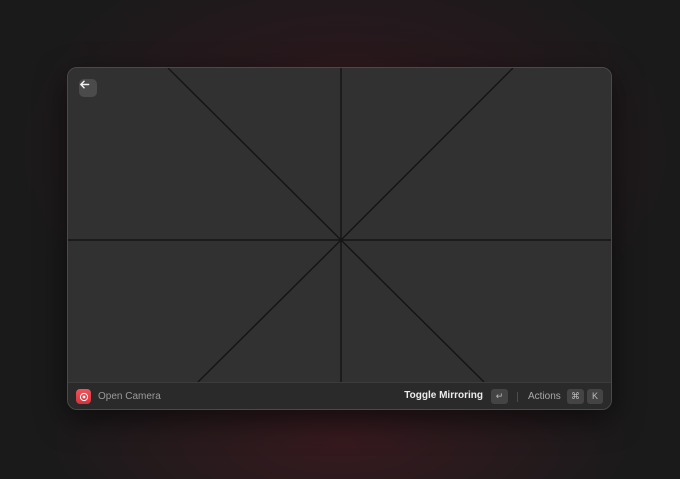  Describe the element at coordinates (129, 396) in the screenshot. I see `command-title: Open Camera` at that location.